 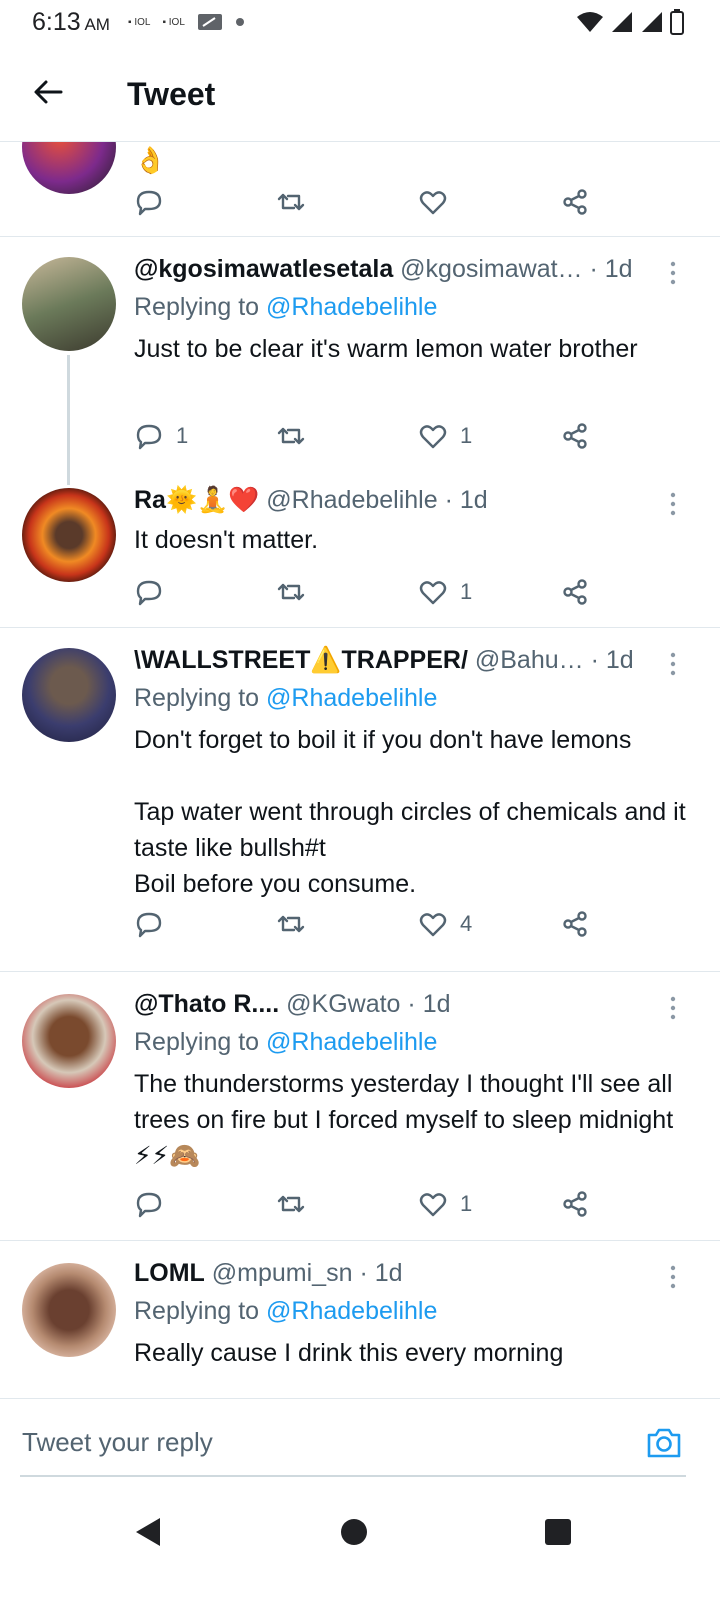 I want to click on tweet-partial: 👌, so click(x=360, y=189).